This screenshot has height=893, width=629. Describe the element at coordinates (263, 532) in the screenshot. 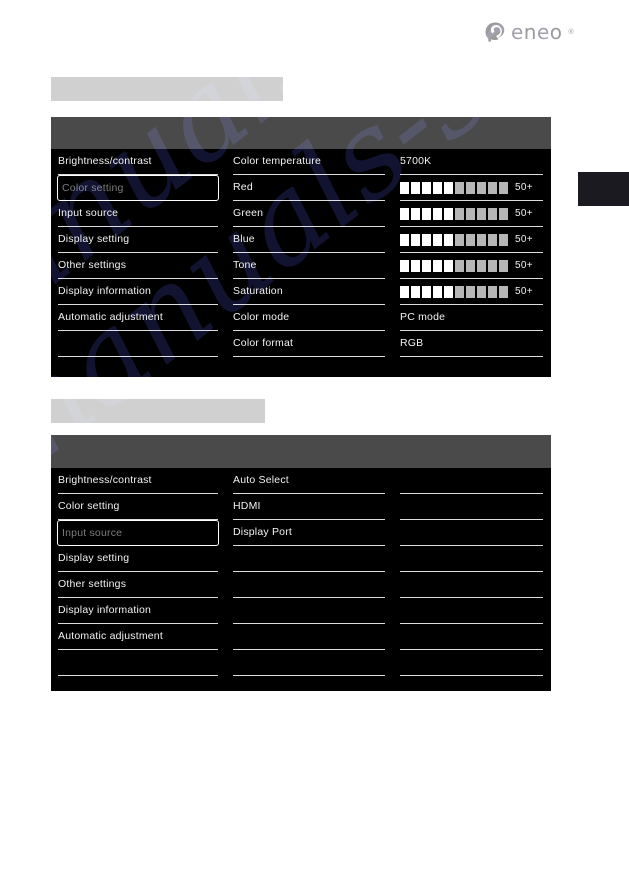

I see `osd-menu-item-label: Display Port` at that location.